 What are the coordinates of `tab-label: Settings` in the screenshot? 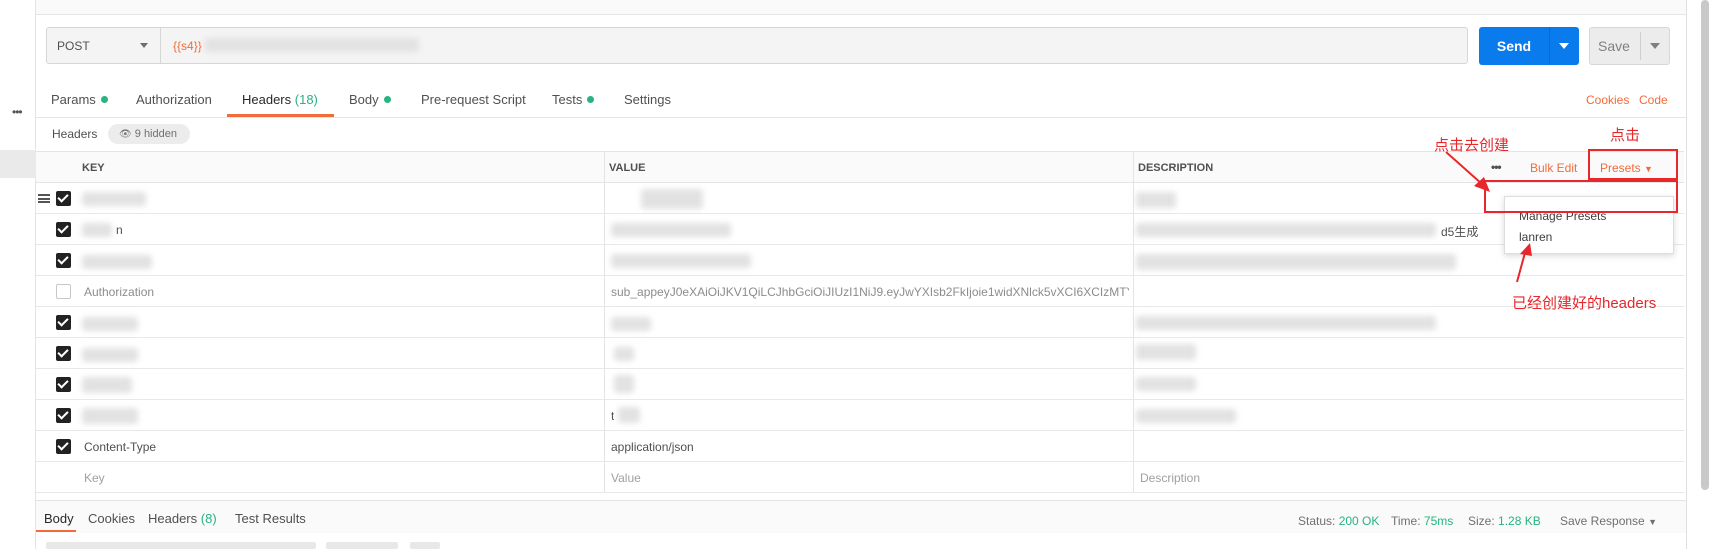 It's located at (647, 99).